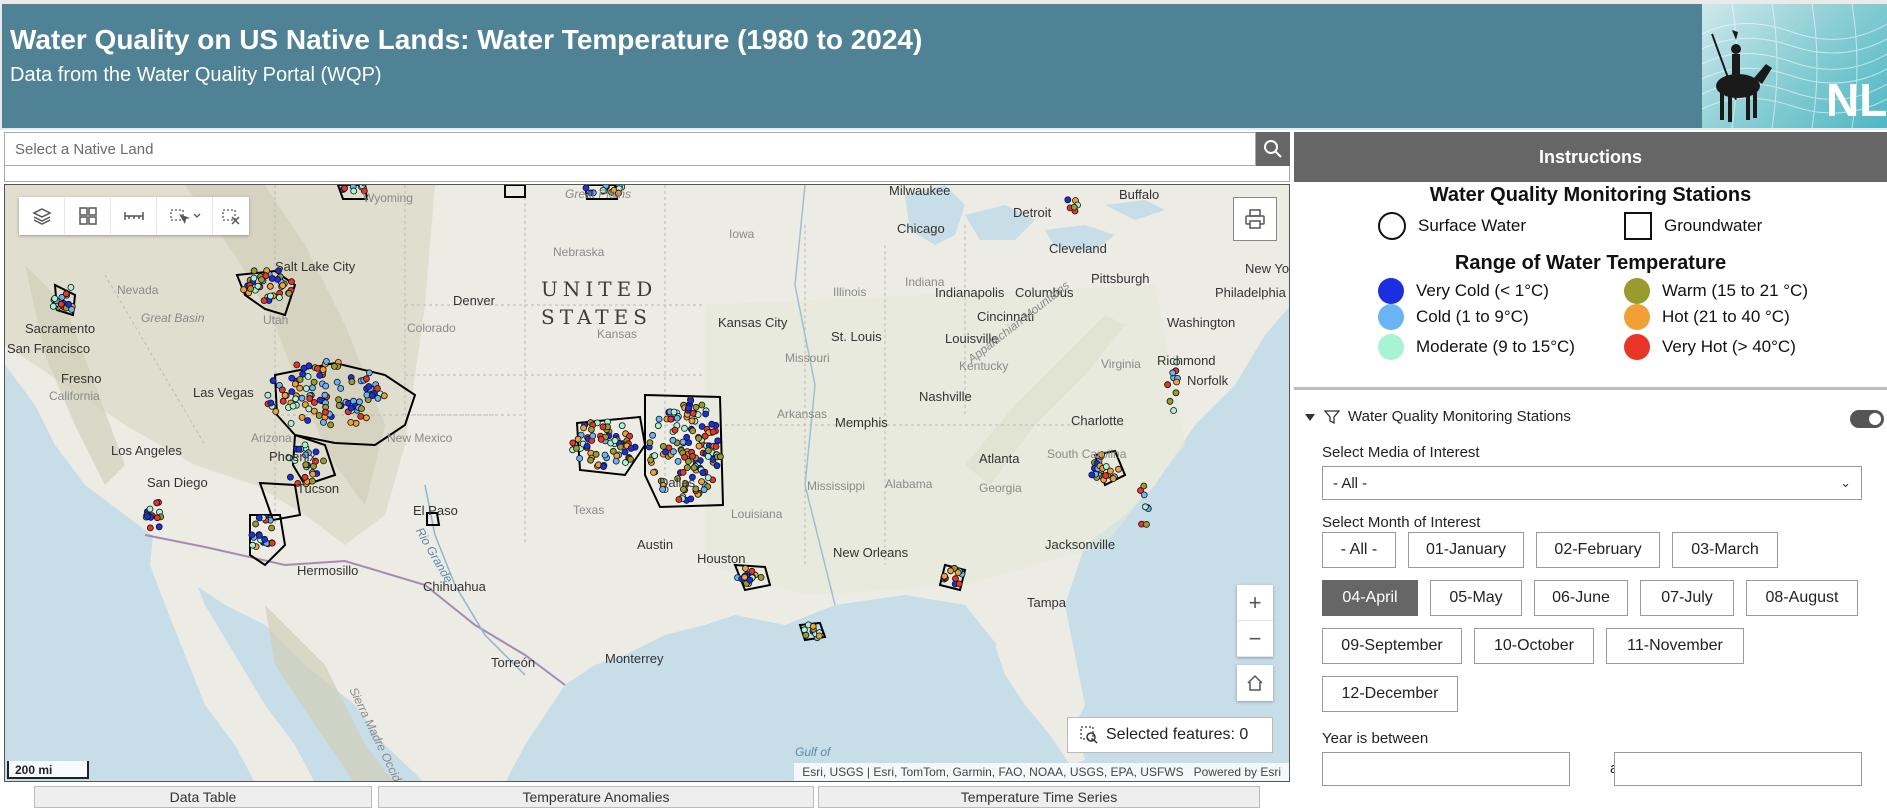 The width and height of the screenshot is (1887, 808). Describe the element at coordinates (1738, 769) in the screenshot. I see `year-end-input` at that location.